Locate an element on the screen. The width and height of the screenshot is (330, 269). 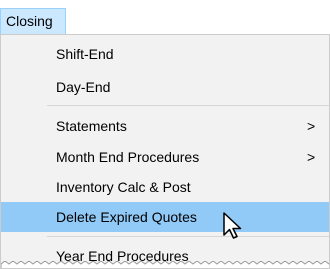
menu-item-label: Day-End is located at coordinates (83, 87).